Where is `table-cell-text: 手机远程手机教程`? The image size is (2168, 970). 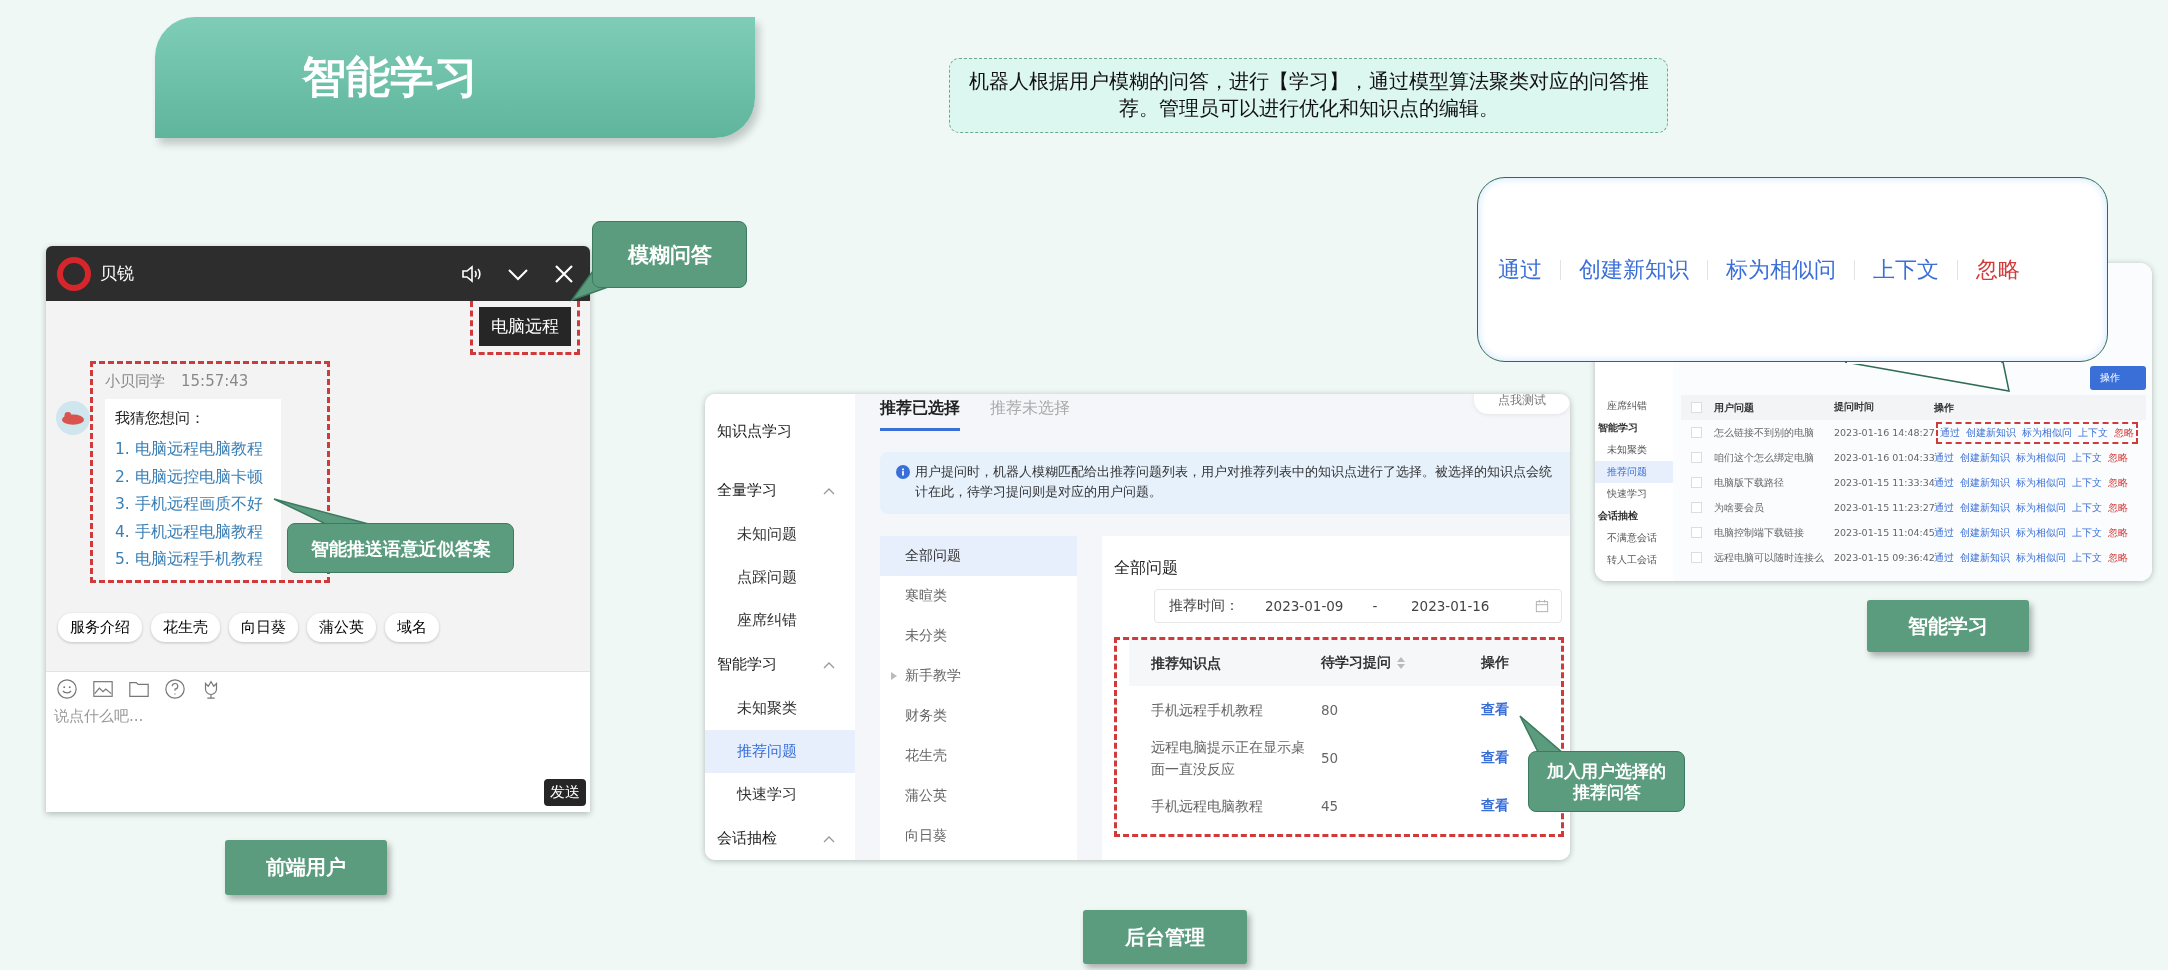
table-cell-text: 手机远程手机教程 is located at coordinates (1207, 710).